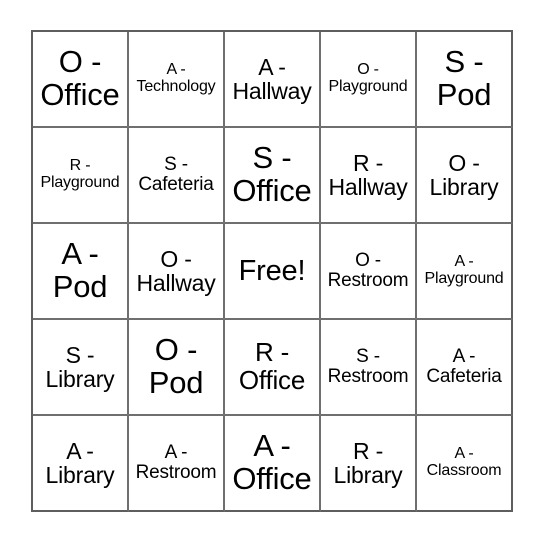  I want to click on bingo-cell: S - Restroom, so click(369, 368).